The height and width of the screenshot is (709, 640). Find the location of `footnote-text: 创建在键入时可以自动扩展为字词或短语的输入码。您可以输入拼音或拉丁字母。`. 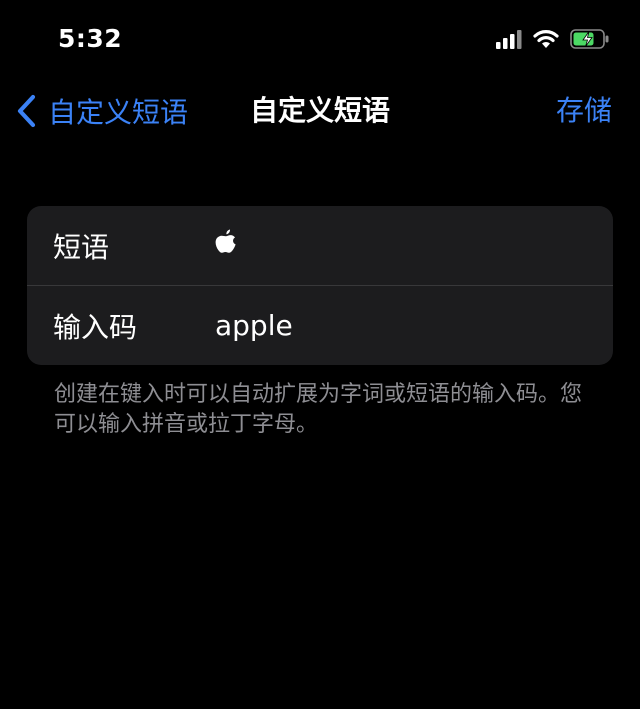

footnote-text: 创建在键入时可以自动扩展为字词或短语的输入码。您可以输入拼音或拉丁字母。 is located at coordinates (318, 409).